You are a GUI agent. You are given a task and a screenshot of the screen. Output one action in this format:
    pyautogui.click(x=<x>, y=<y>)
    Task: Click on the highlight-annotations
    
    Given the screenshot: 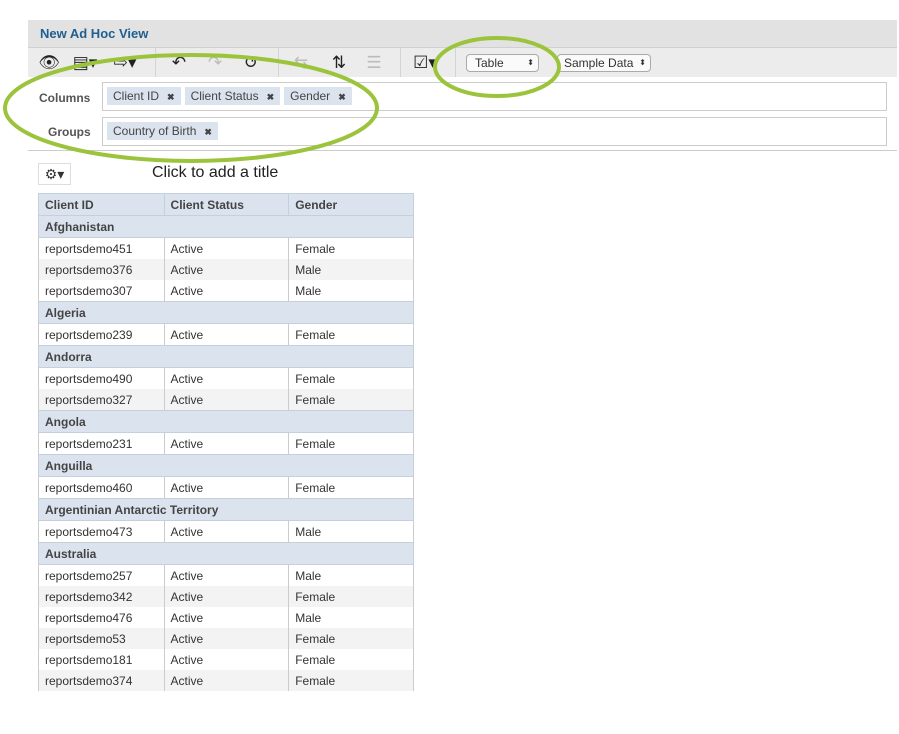 What is the action you would take?
    pyautogui.click(x=282, y=99)
    